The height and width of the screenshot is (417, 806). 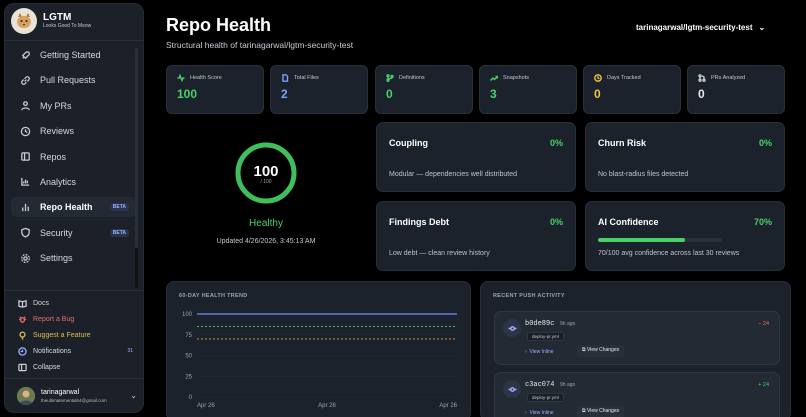 I want to click on gear-icon, so click(x=25, y=258).